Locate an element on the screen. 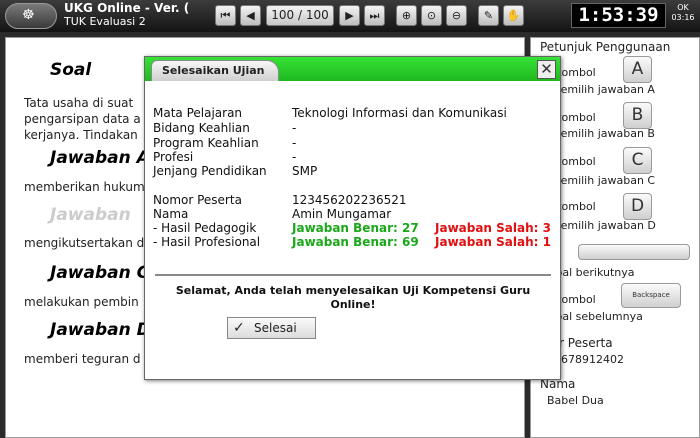  result-wrong-pedagogic: Jawaban Salah: 3 is located at coordinates (493, 228).